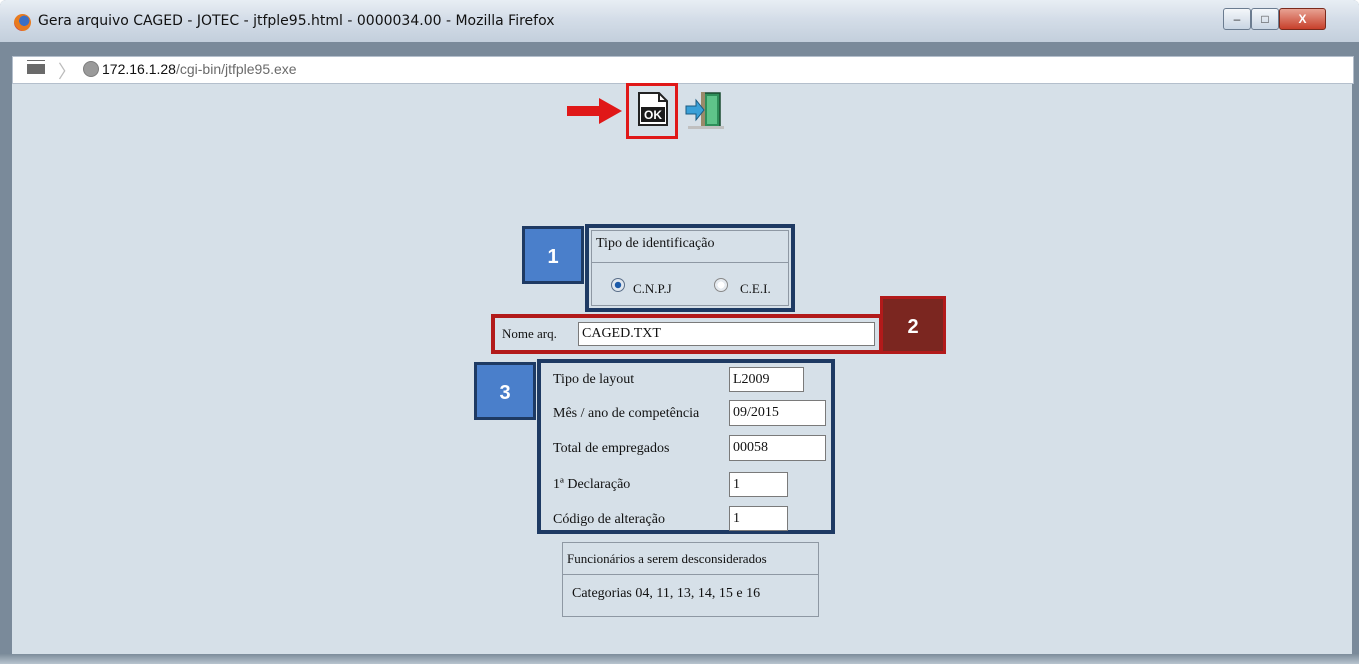 This screenshot has width=1359, height=664. I want to click on window-bottom-edge, so click(679, 659).